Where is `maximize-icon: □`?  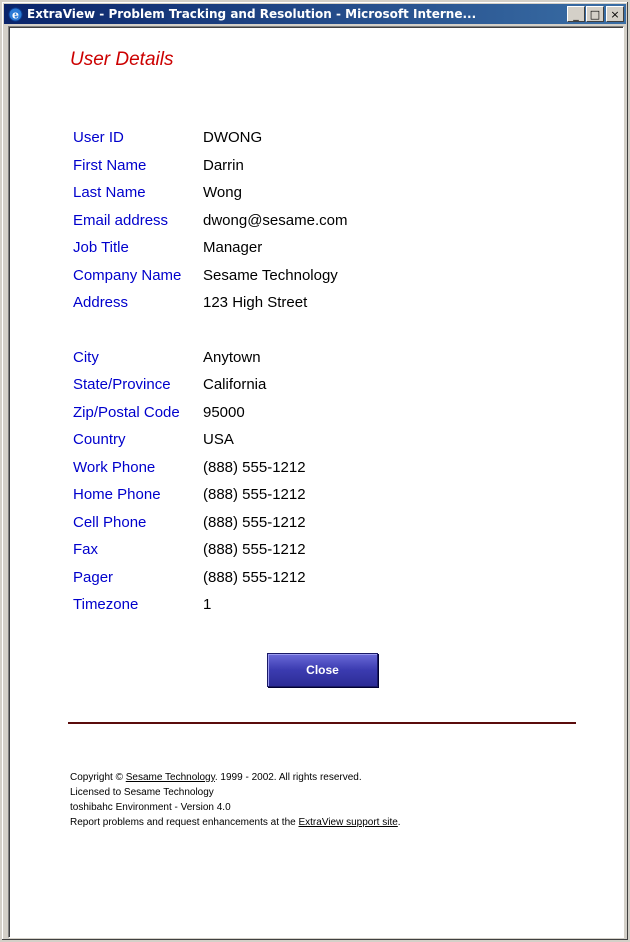 maximize-icon: □ is located at coordinates (595, 14).